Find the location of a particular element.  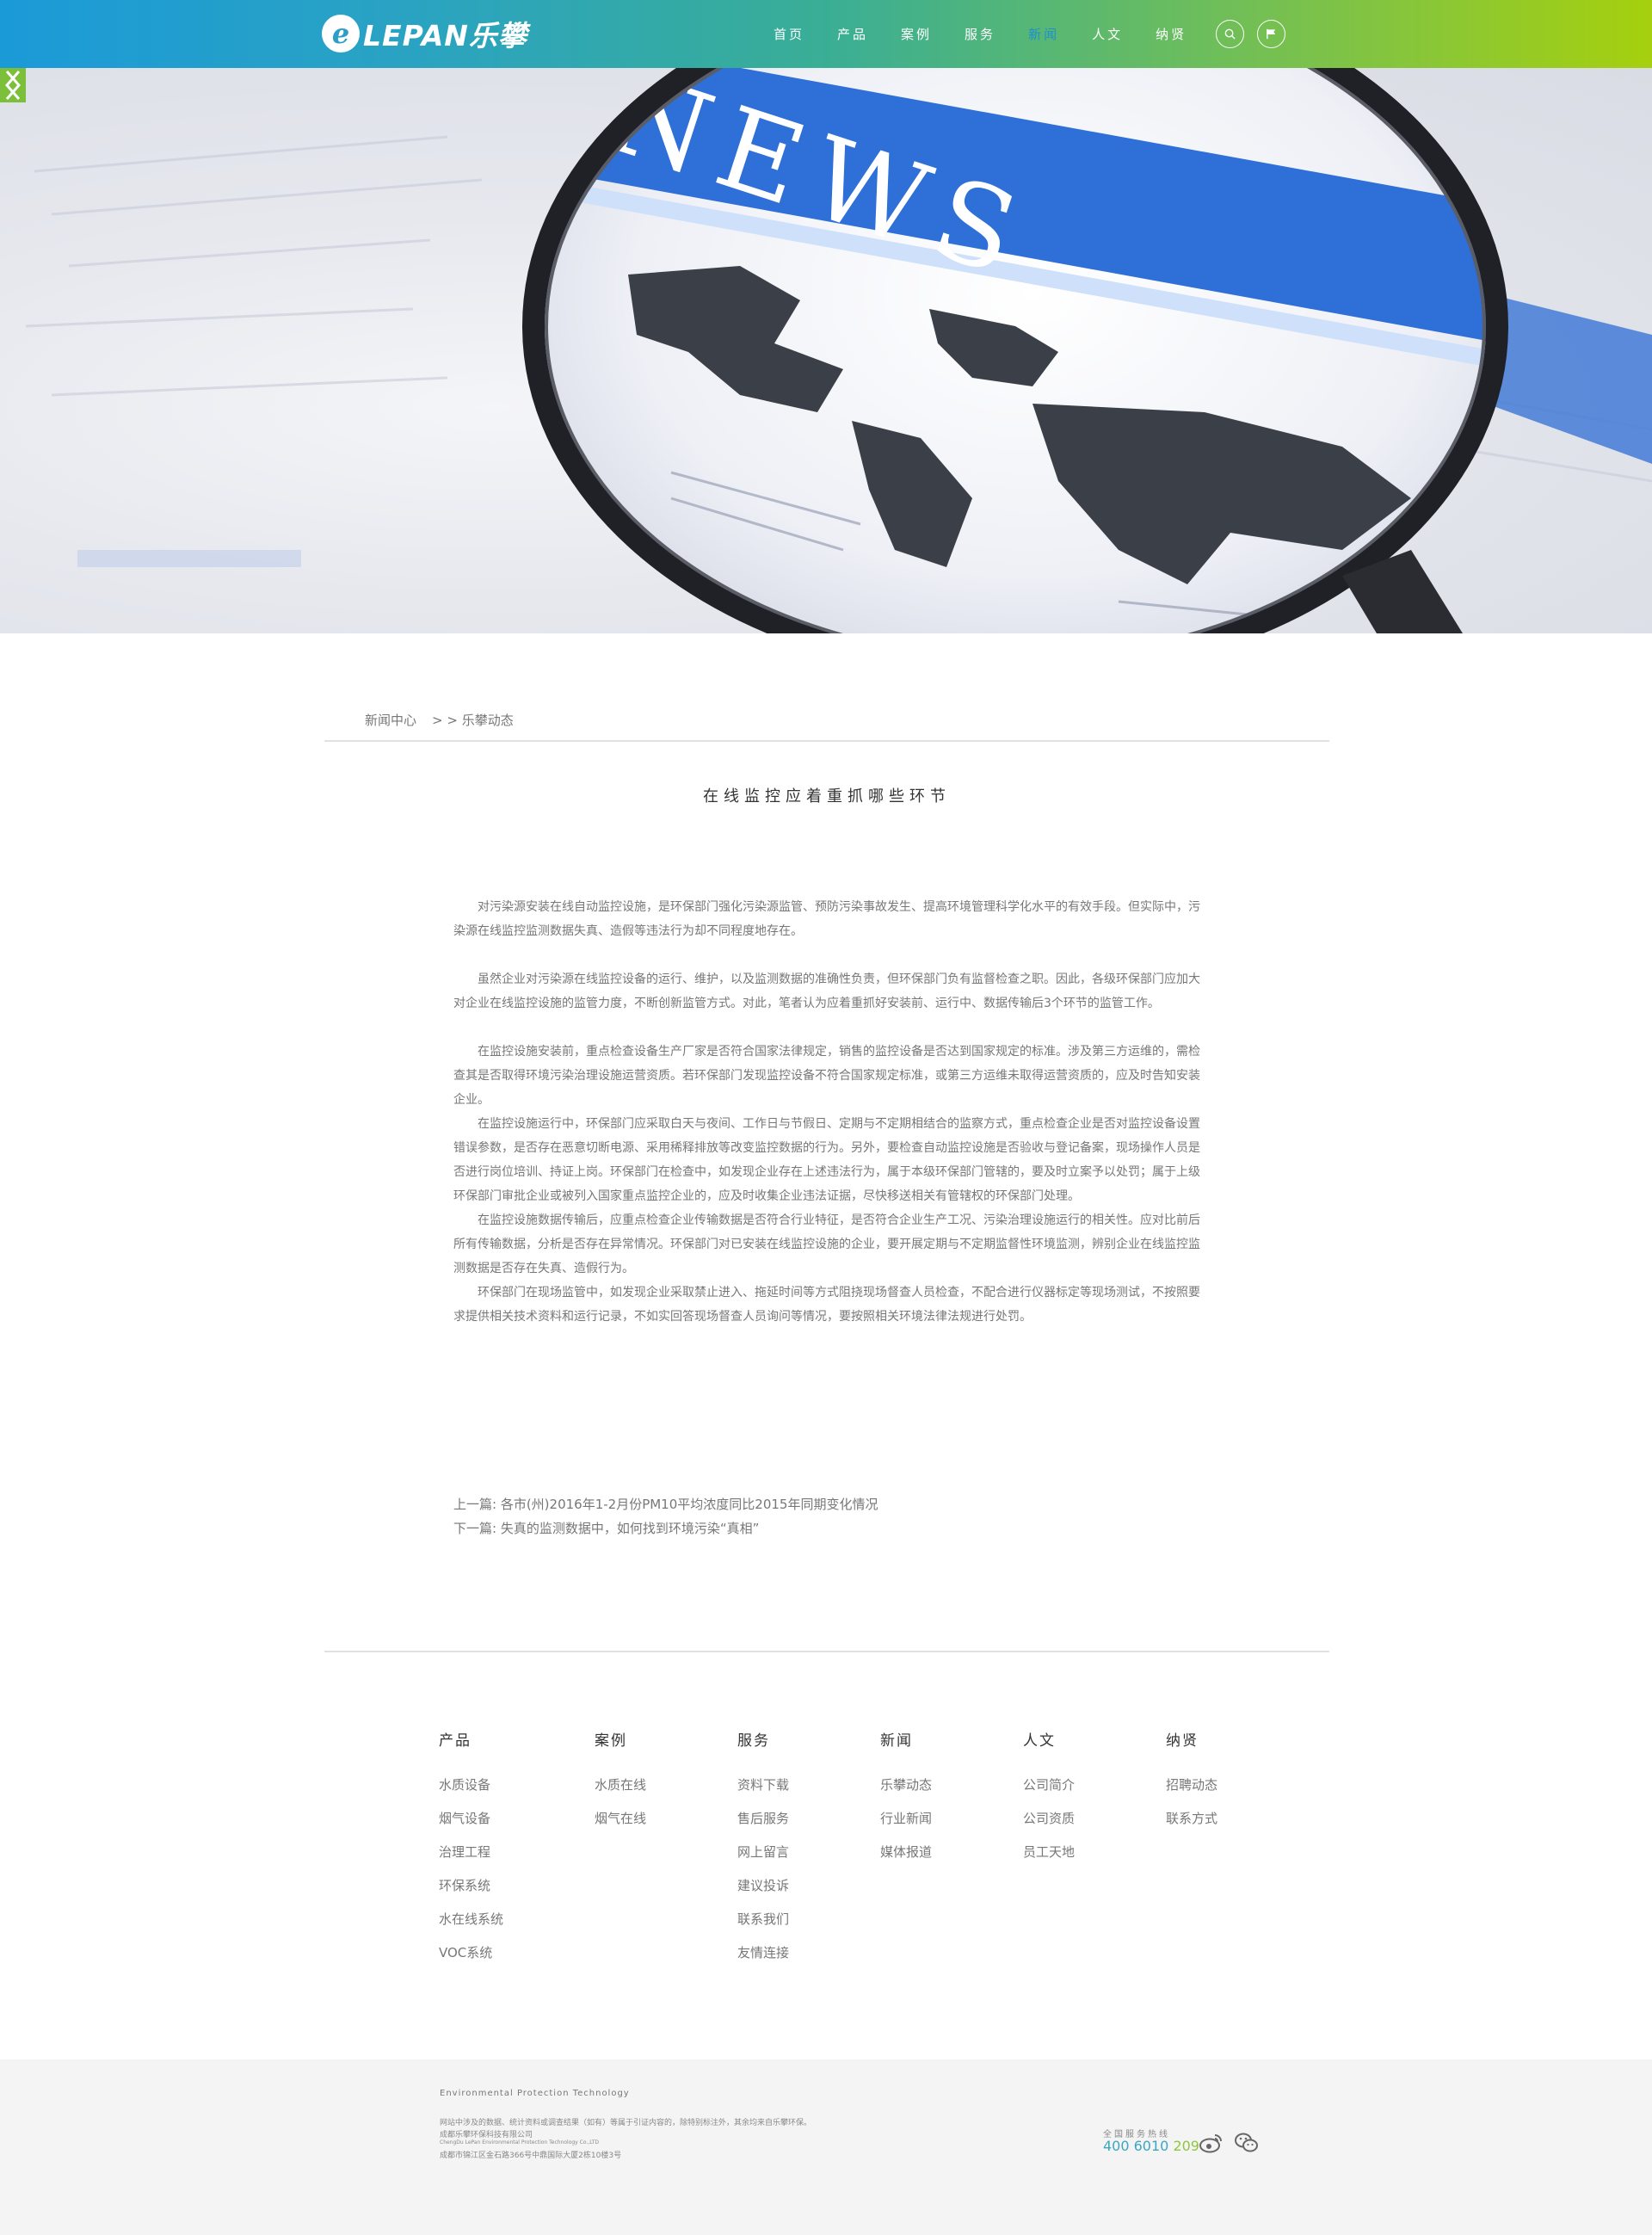

footer-link: 公司资质 is located at coordinates (1049, 1826).